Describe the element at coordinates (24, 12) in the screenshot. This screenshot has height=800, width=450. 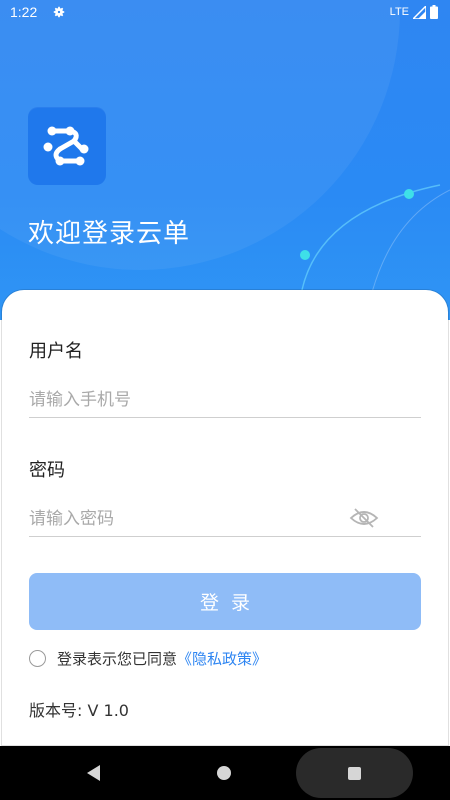
I see `status-time: 1:22` at that location.